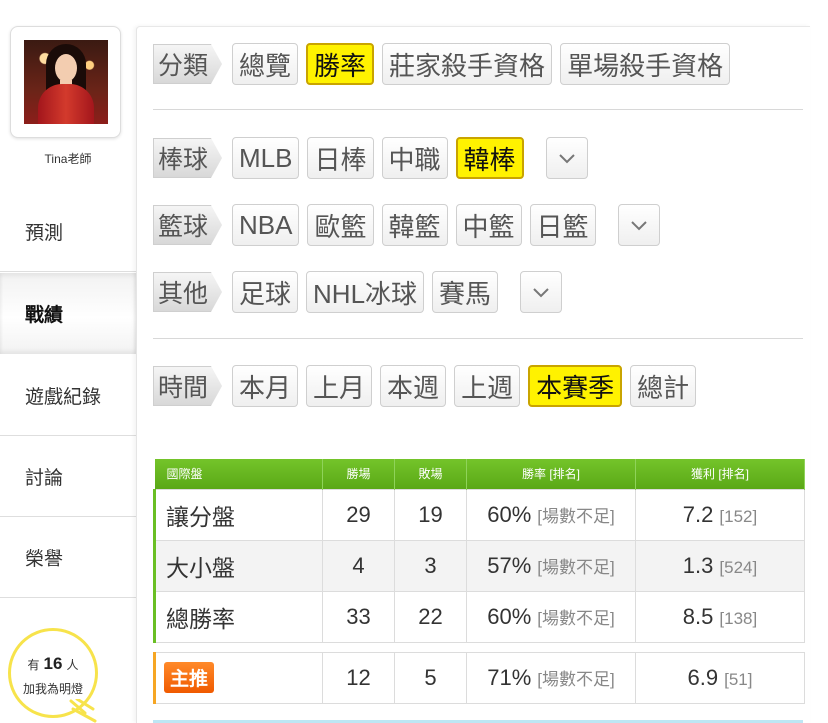 This screenshot has width=828, height=723. I want to click on rate-value: 57%, so click(509, 565).